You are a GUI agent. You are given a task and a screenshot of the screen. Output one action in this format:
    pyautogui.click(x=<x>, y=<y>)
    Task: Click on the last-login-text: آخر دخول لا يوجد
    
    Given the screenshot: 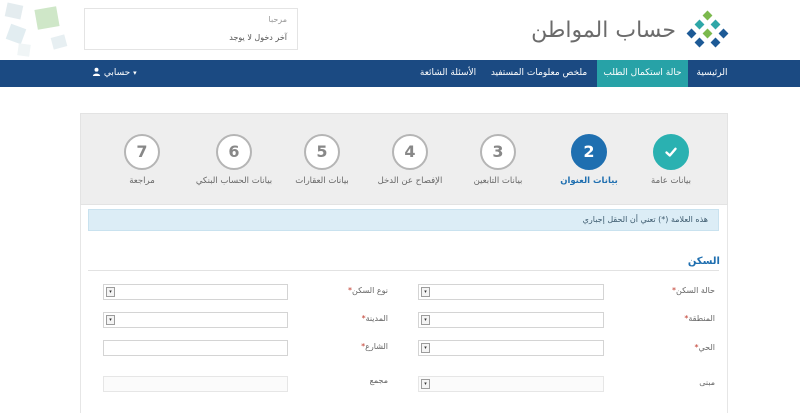 What is the action you would take?
    pyautogui.click(x=258, y=37)
    